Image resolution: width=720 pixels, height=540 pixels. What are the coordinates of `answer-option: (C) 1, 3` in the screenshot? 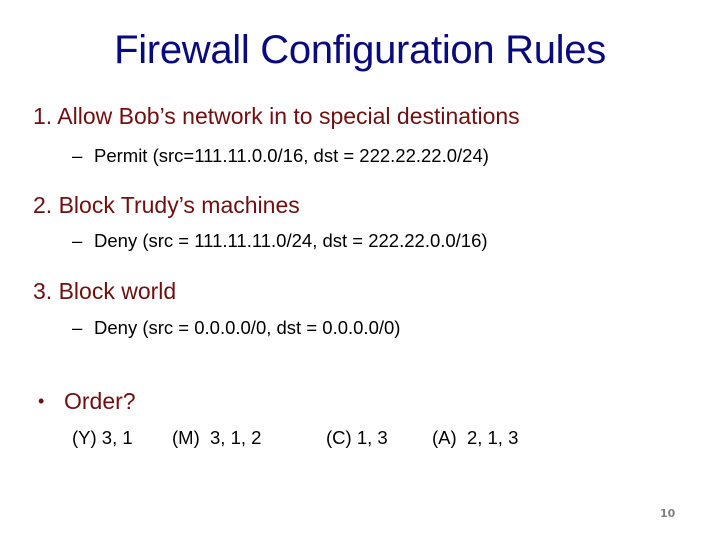 It's located at (357, 437).